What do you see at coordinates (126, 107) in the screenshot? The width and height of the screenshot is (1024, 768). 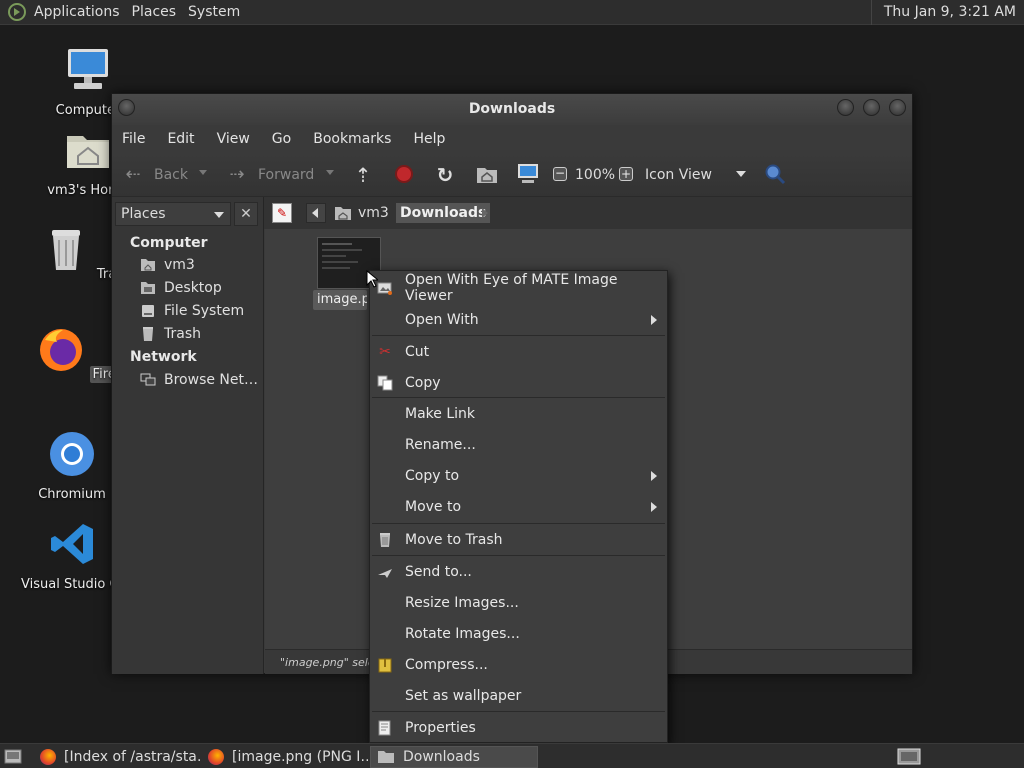 I see `window-menu-icon` at bounding box center [126, 107].